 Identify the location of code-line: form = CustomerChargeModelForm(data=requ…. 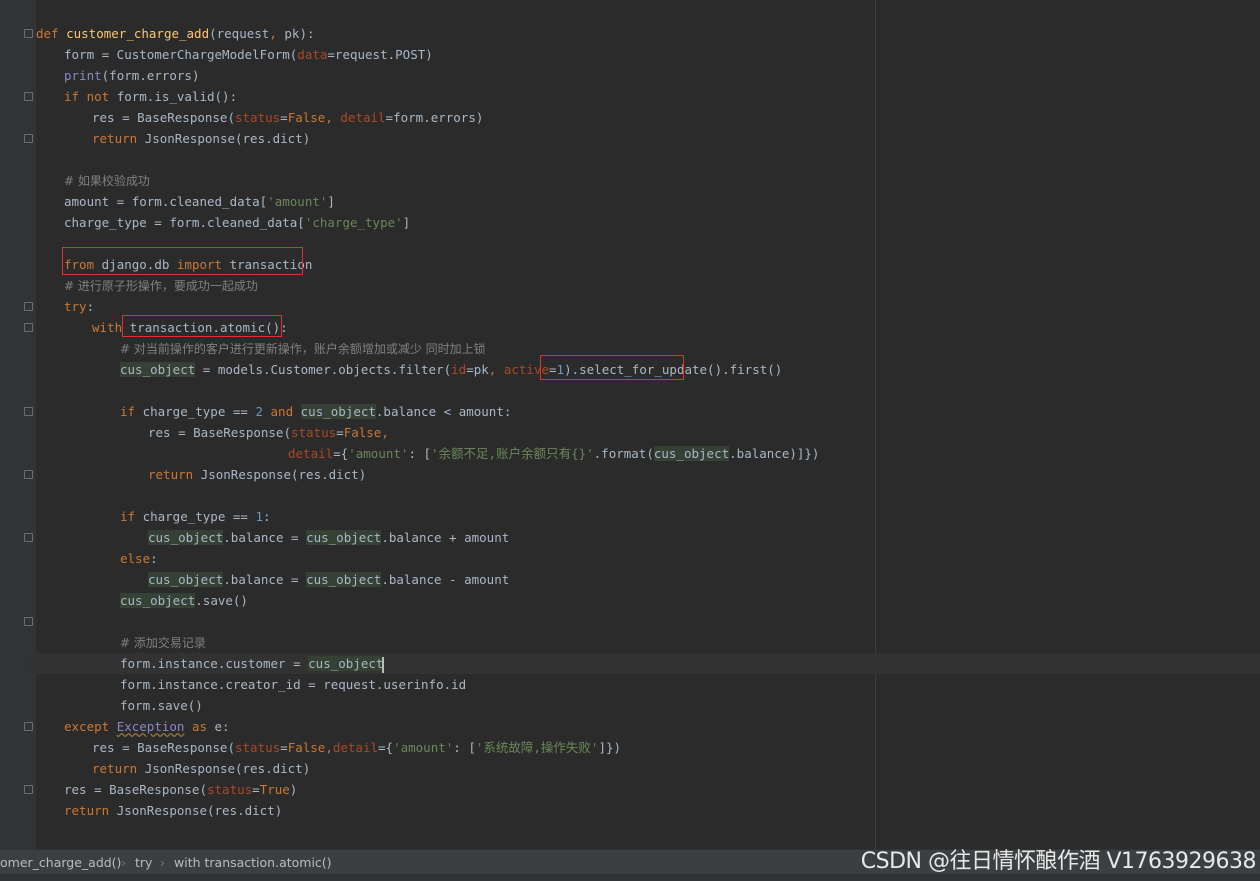
(234, 54).